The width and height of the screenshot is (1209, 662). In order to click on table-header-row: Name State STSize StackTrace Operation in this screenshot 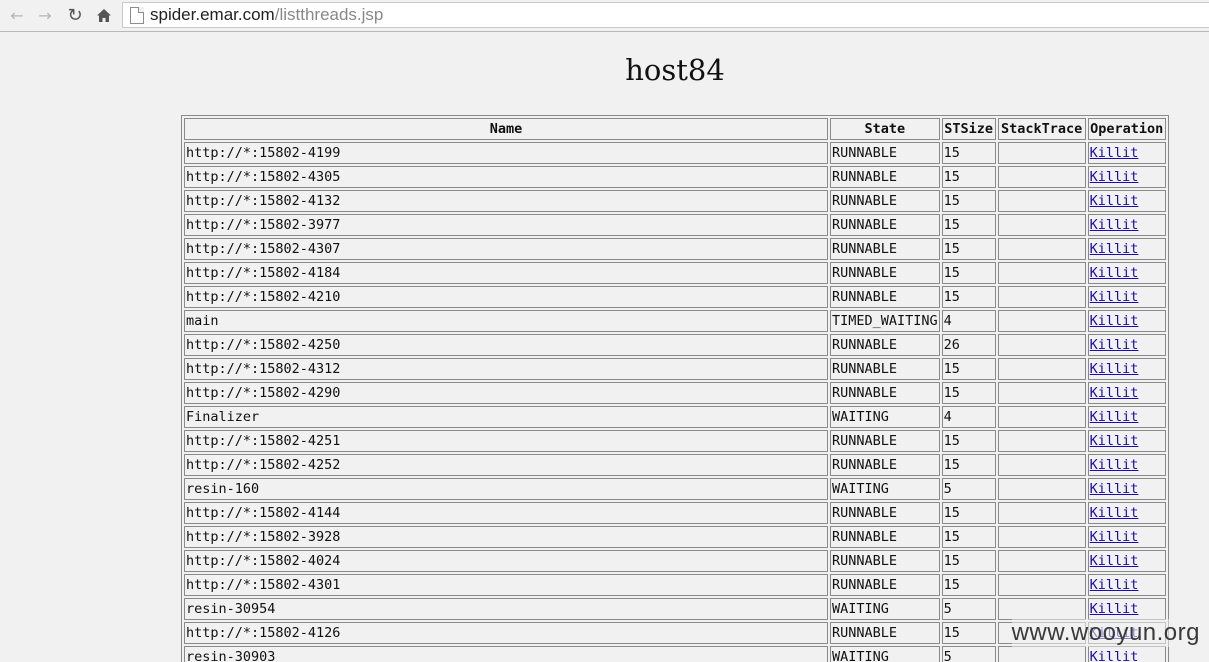, I will do `click(675, 129)`.